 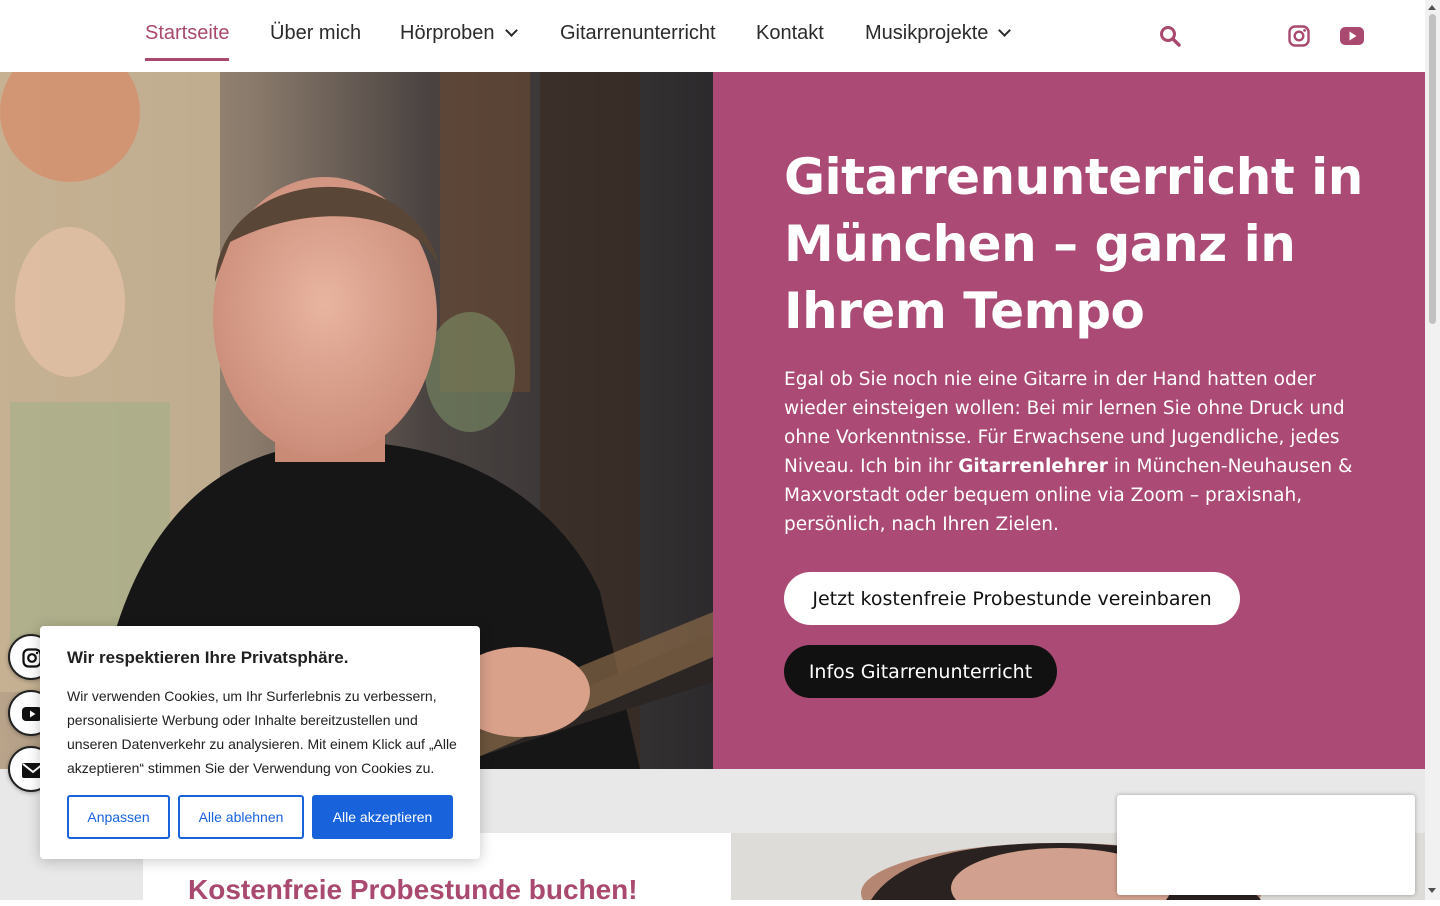 What do you see at coordinates (1432, 450) in the screenshot?
I see `page-scrollbar` at bounding box center [1432, 450].